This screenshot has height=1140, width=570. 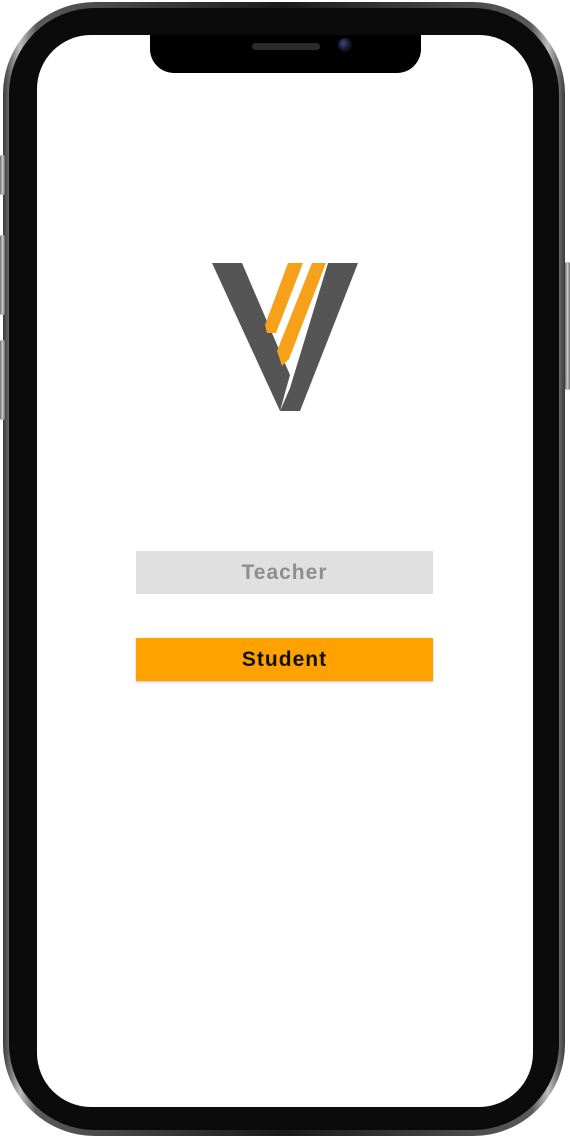 I want to click on volume-down-button, so click(x=2, y=380).